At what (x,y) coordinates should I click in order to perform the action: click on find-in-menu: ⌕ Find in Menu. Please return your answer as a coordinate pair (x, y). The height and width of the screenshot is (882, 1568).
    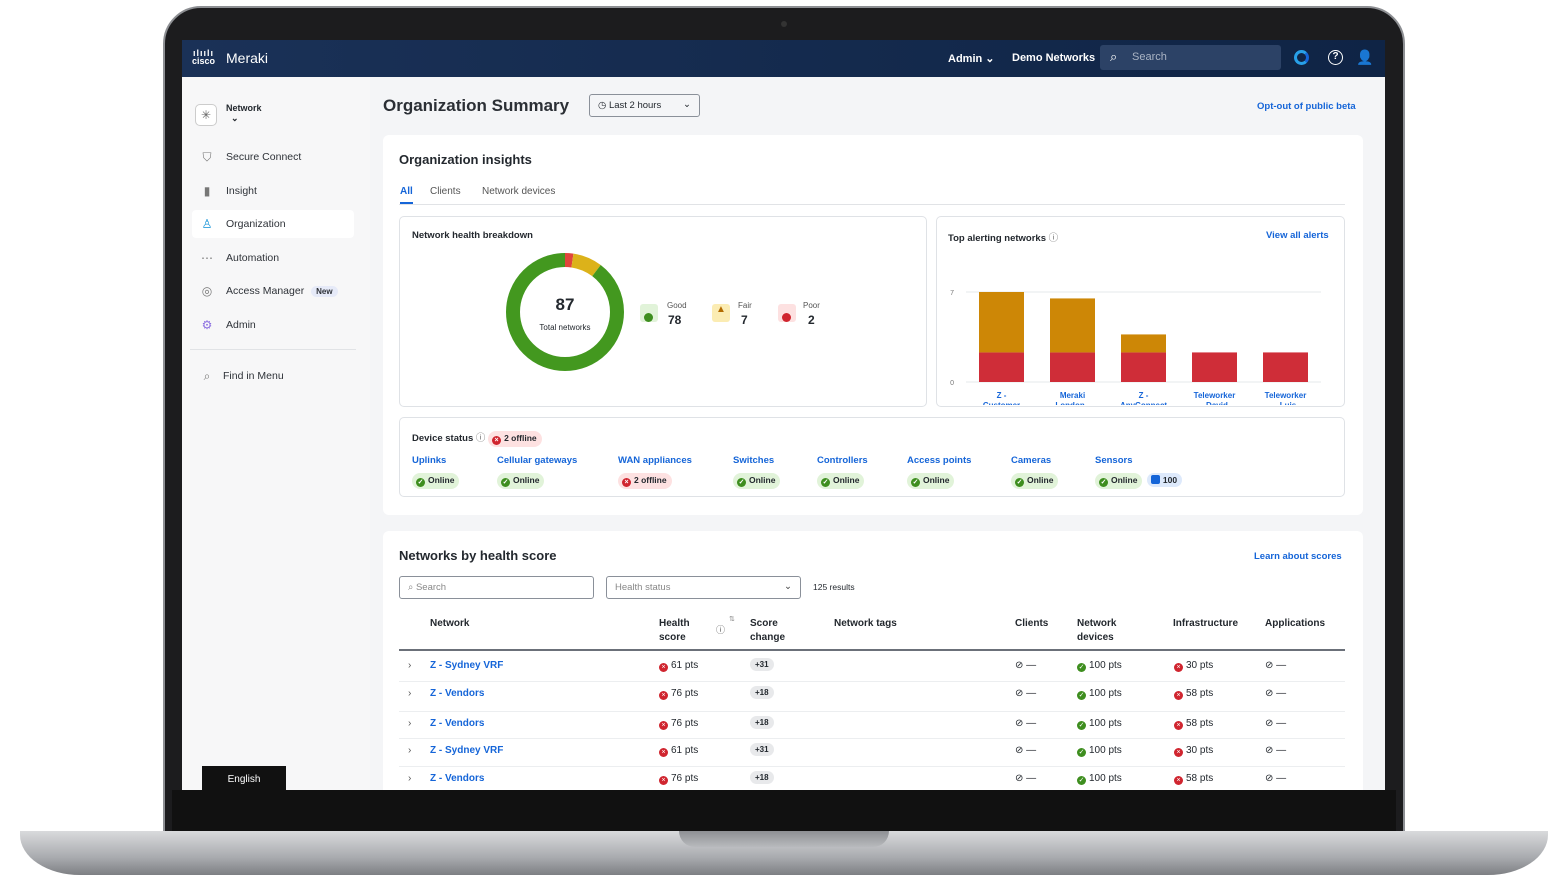
    Looking at the image, I should click on (273, 376).